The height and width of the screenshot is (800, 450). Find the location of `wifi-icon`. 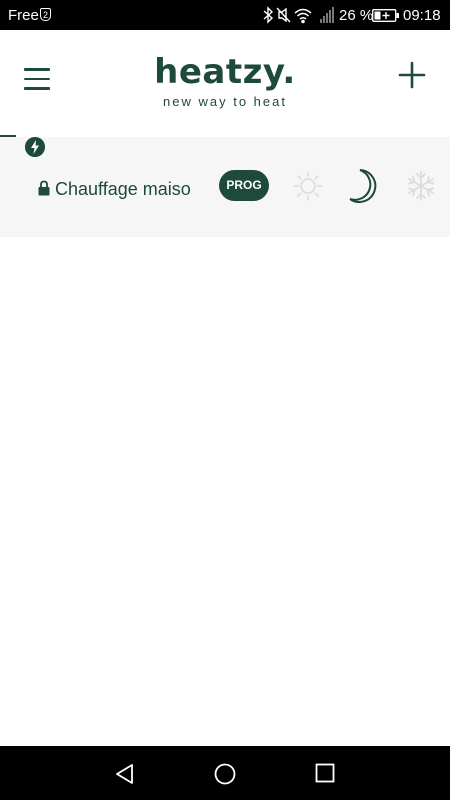

wifi-icon is located at coordinates (303, 16).